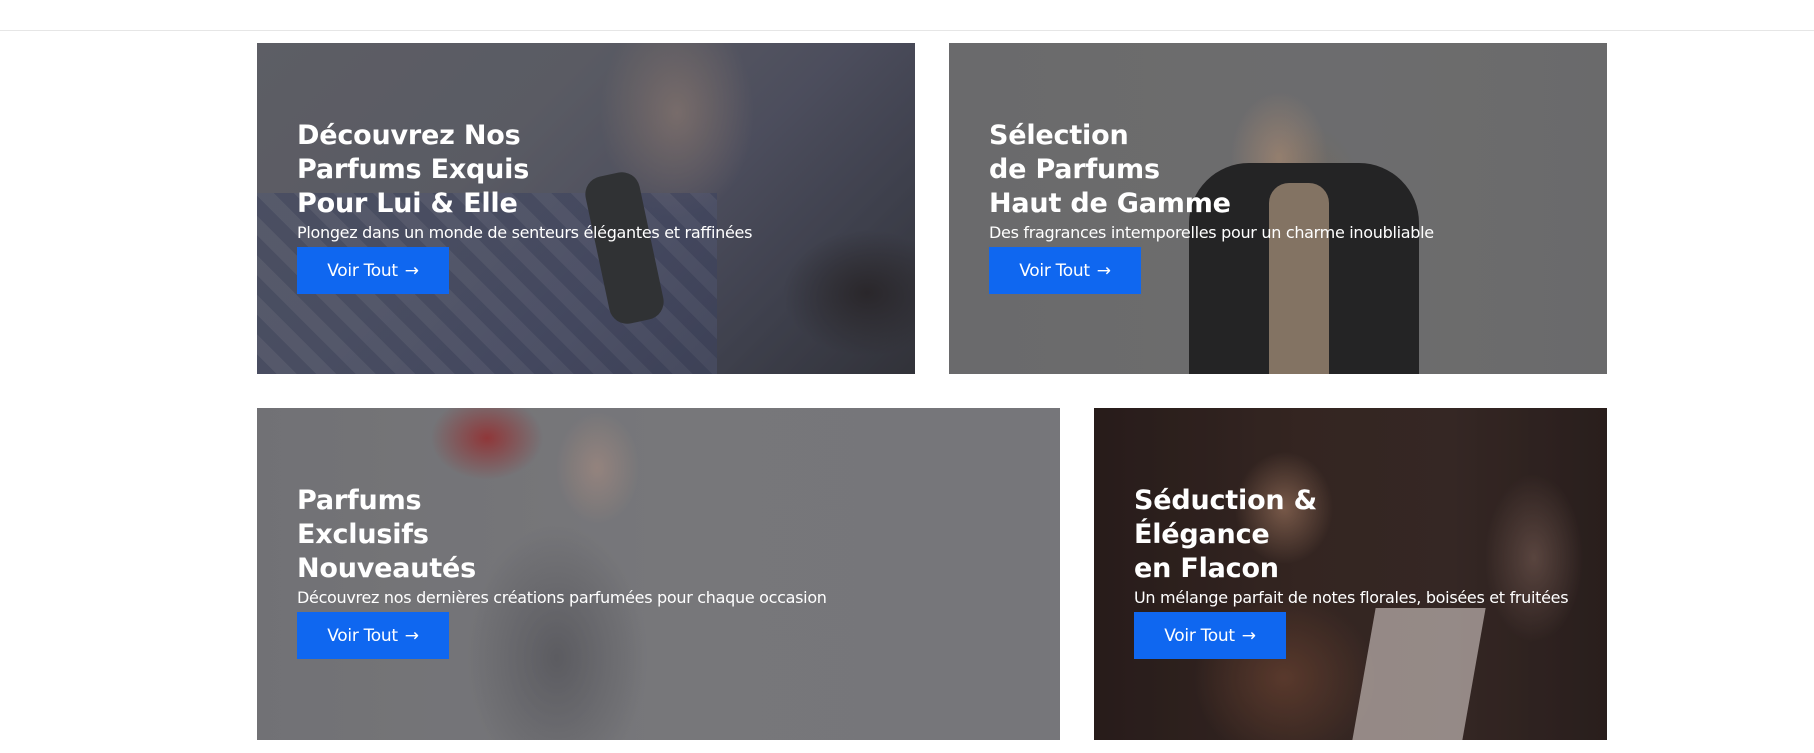  What do you see at coordinates (1225, 500) in the screenshot?
I see `banner-title-line: Séduction &` at bounding box center [1225, 500].